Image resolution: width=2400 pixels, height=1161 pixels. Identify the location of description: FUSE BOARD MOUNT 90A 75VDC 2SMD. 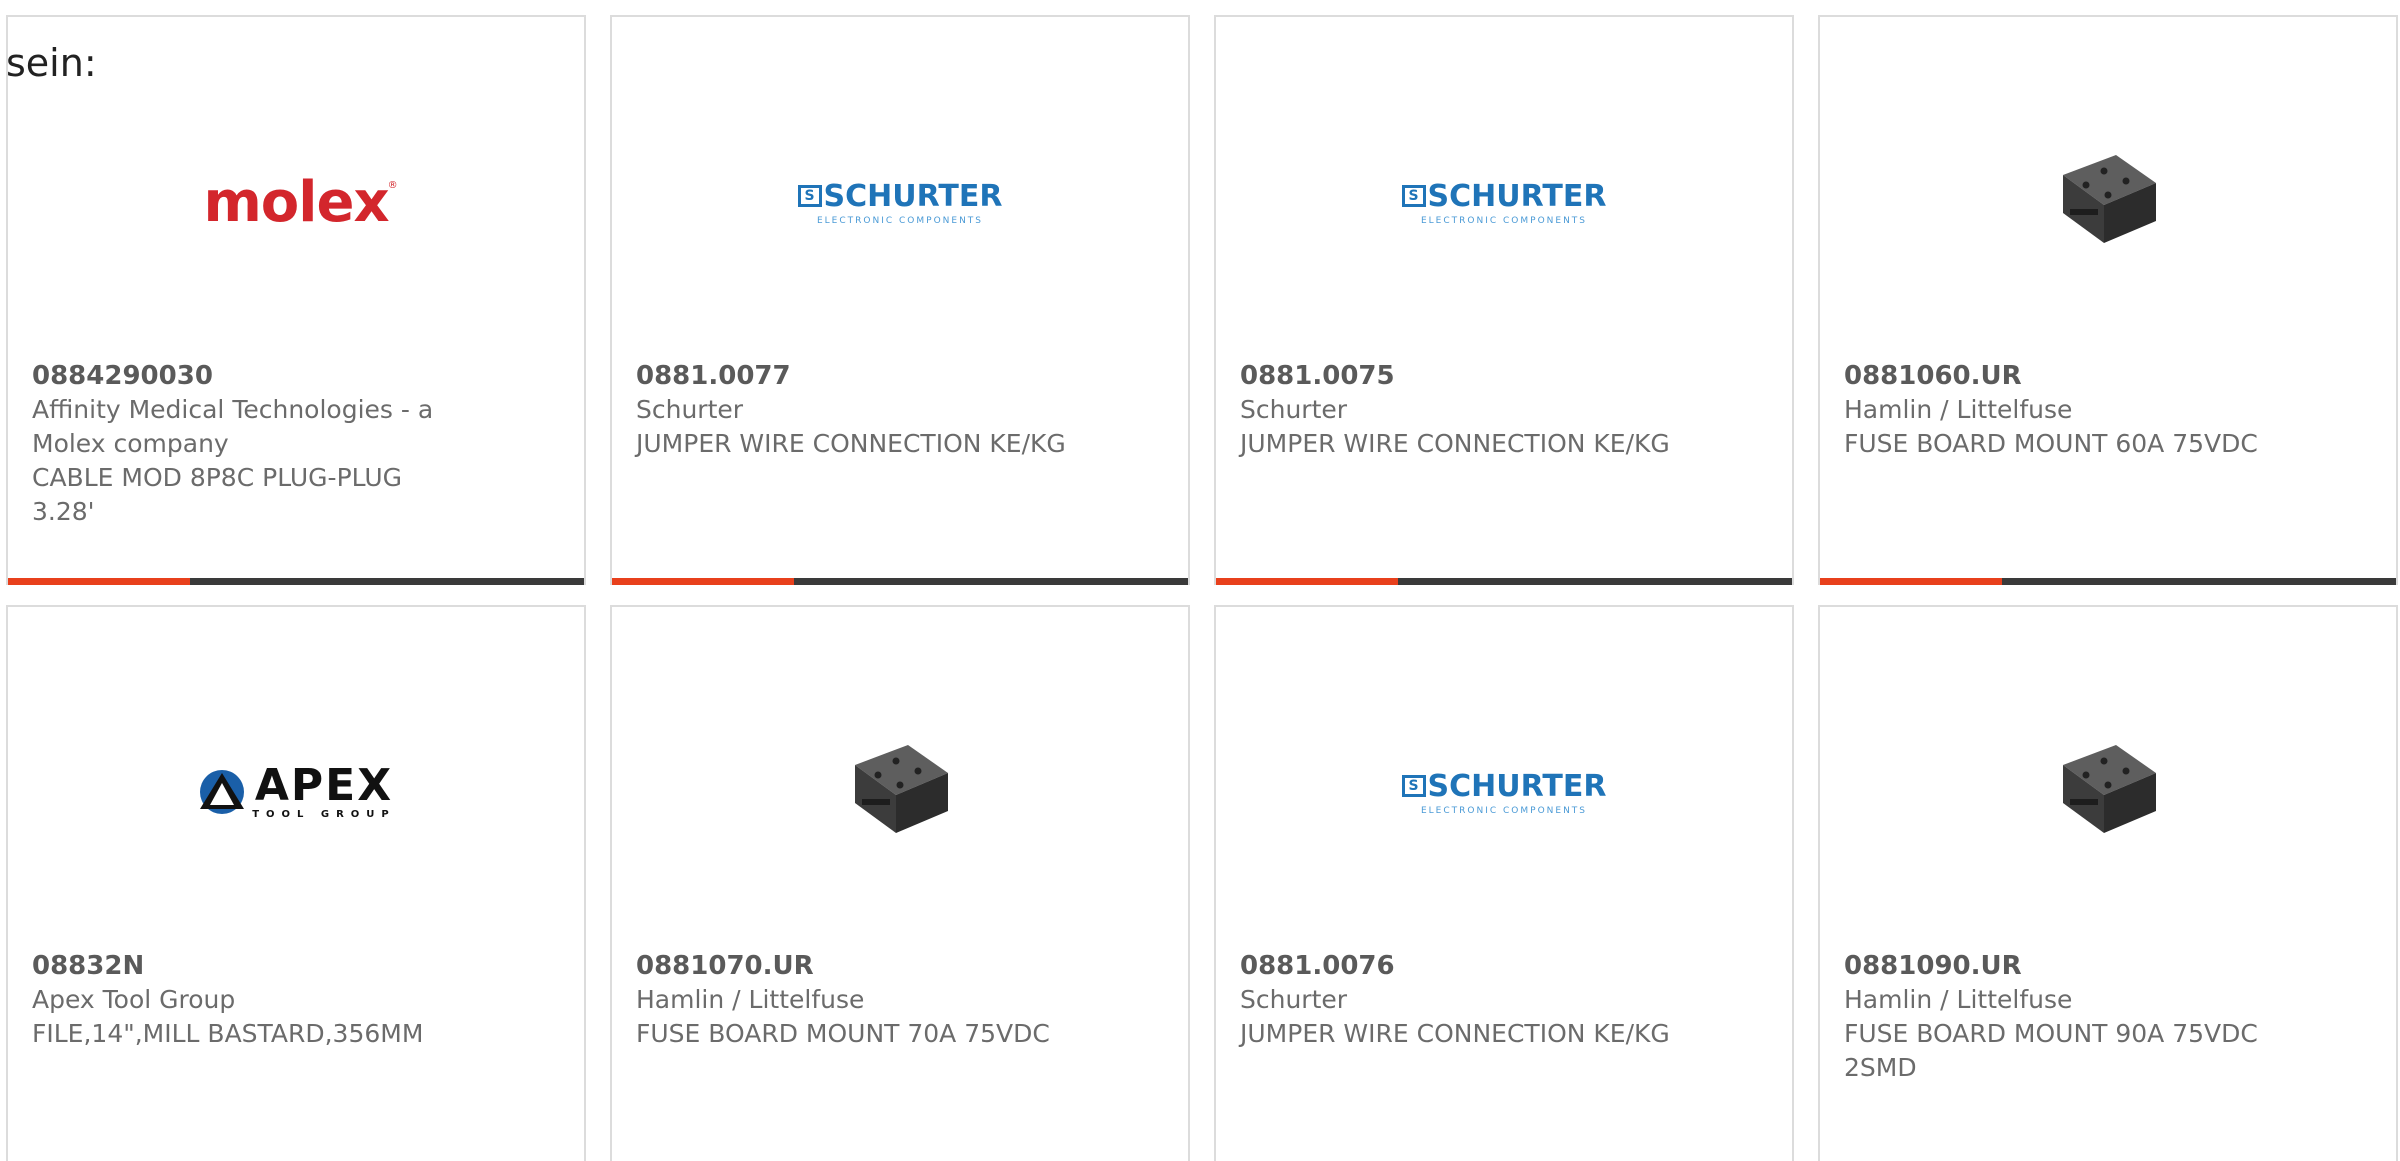
(2051, 1050).